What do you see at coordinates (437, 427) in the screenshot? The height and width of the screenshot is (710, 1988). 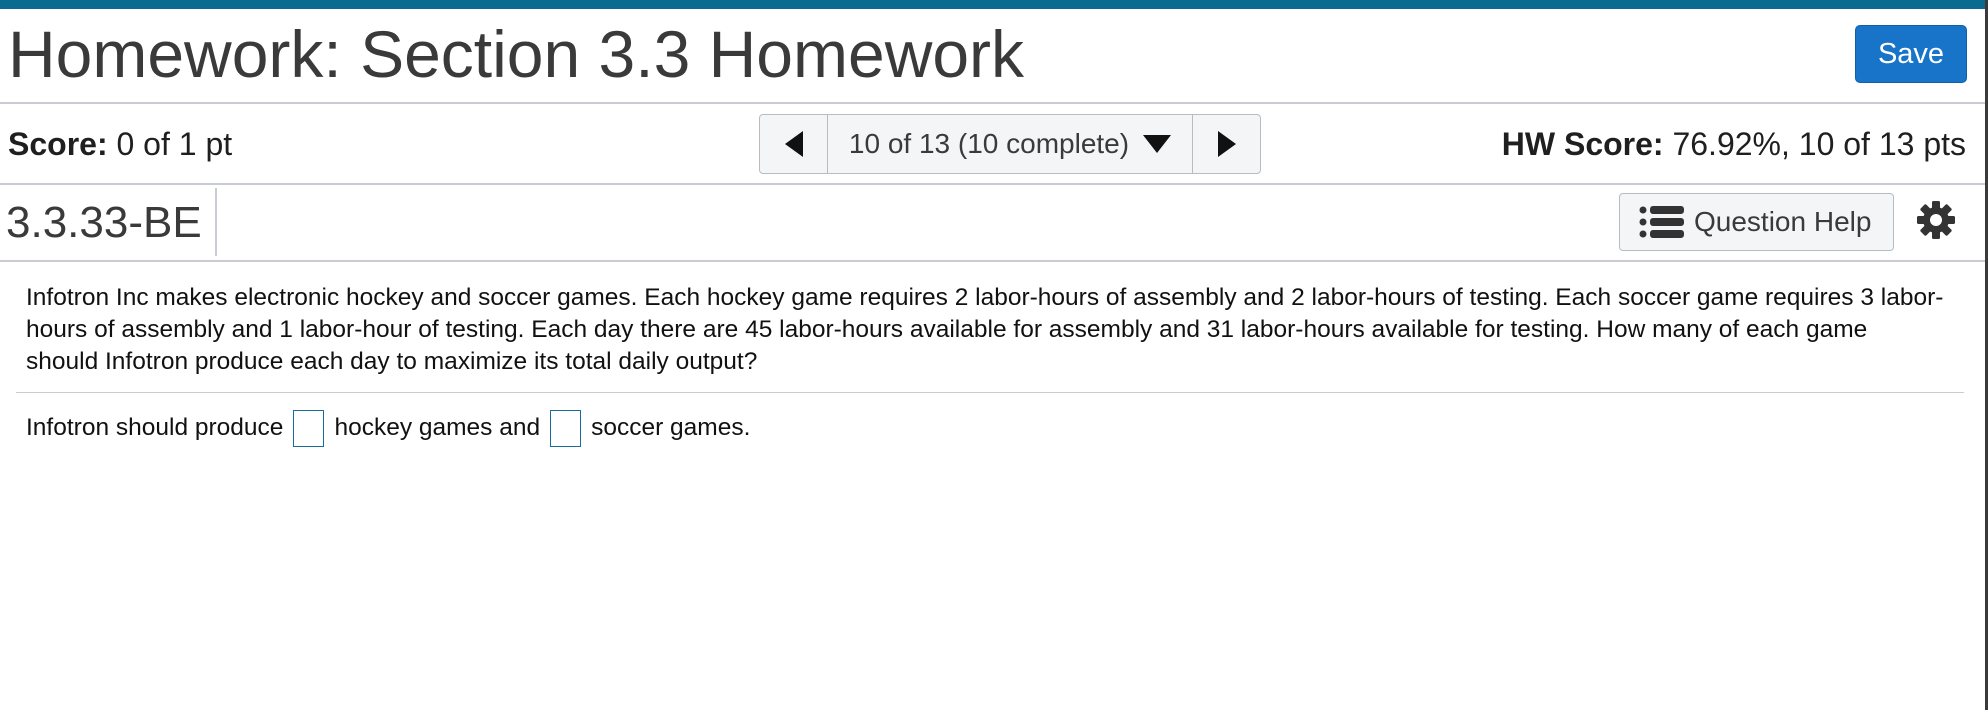 I see `answer-middle: hockey games and` at bounding box center [437, 427].